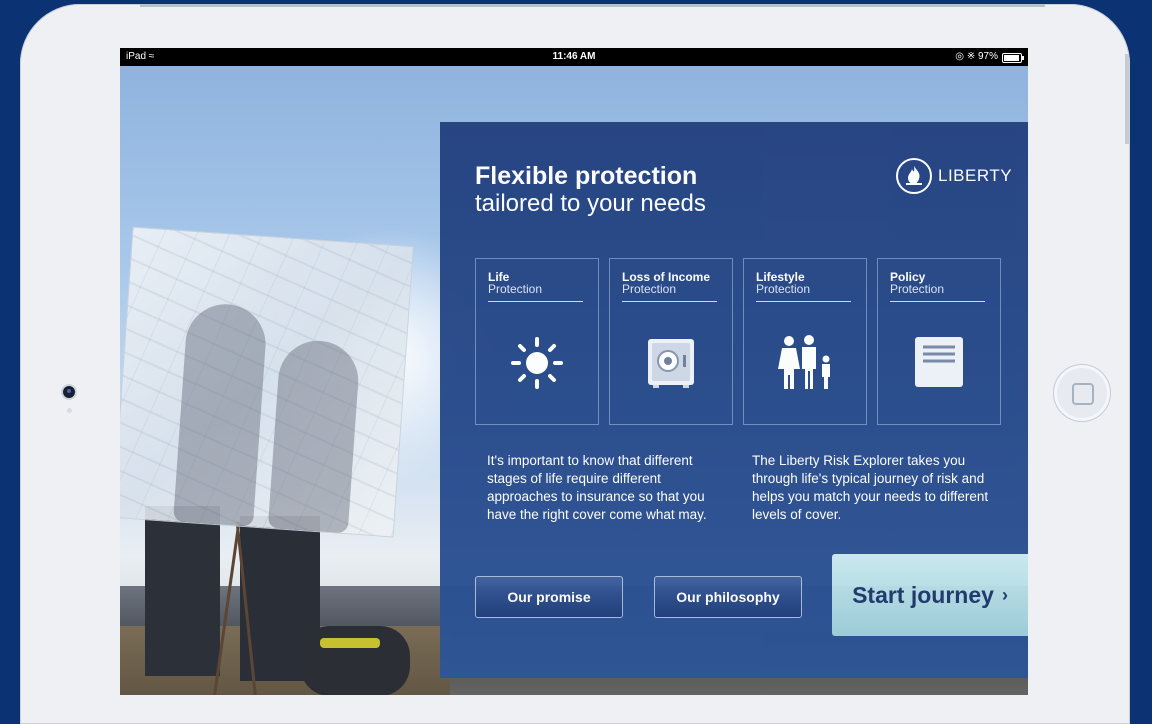  Describe the element at coordinates (728, 597) in the screenshot. I see `our-philosophy-button: Our philosophy` at that location.